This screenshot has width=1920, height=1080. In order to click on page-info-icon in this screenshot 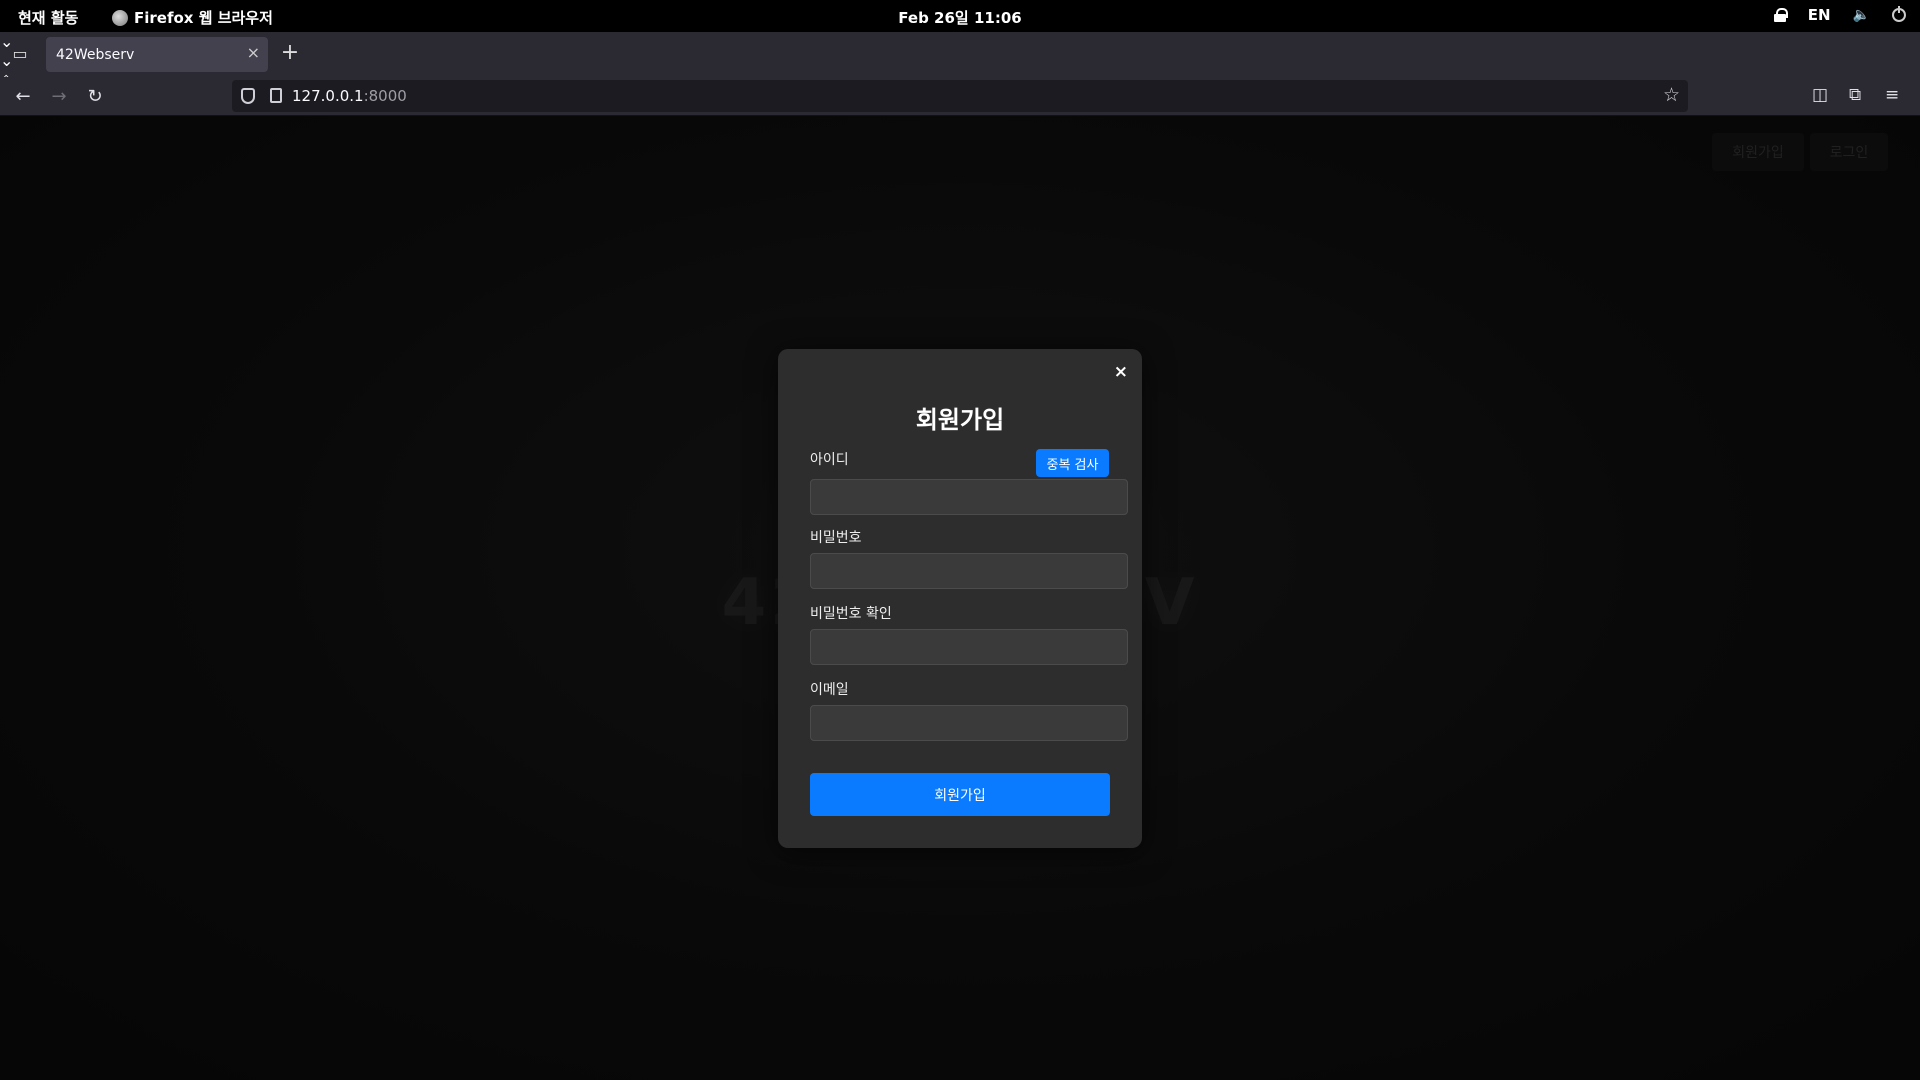, I will do `click(276, 95)`.